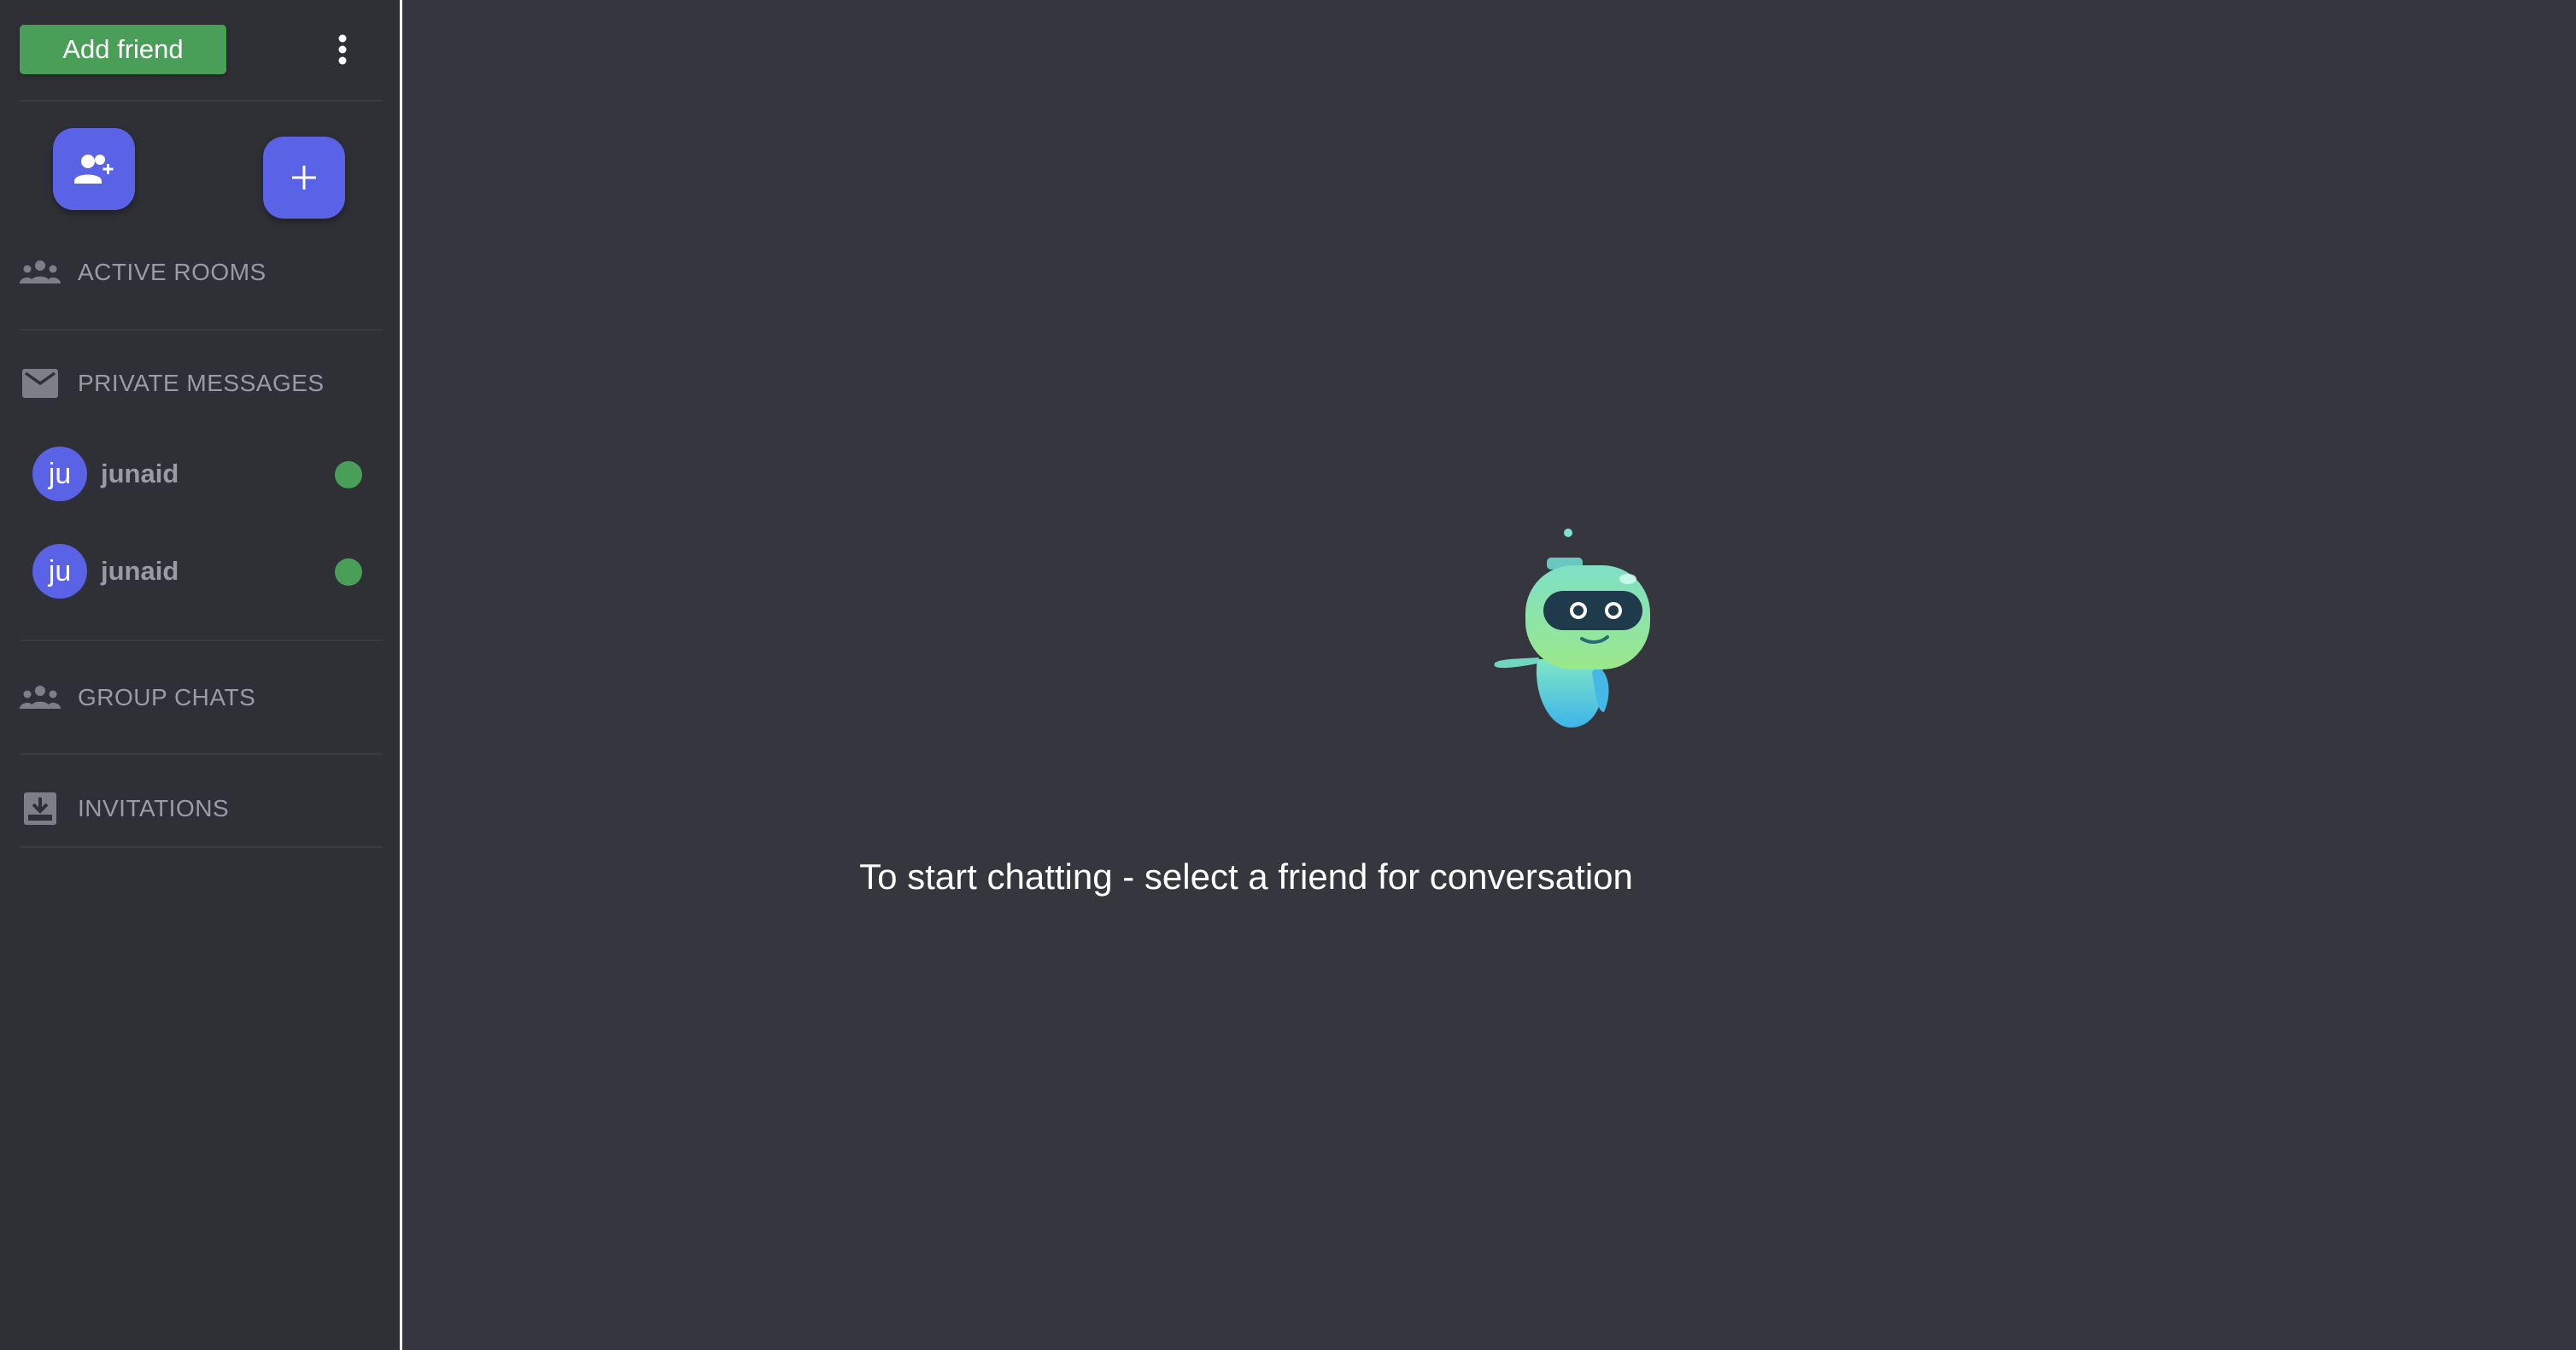 Image resolution: width=2576 pixels, height=1350 pixels. I want to click on section-group-chats: GROUP CHATS, so click(201, 697).